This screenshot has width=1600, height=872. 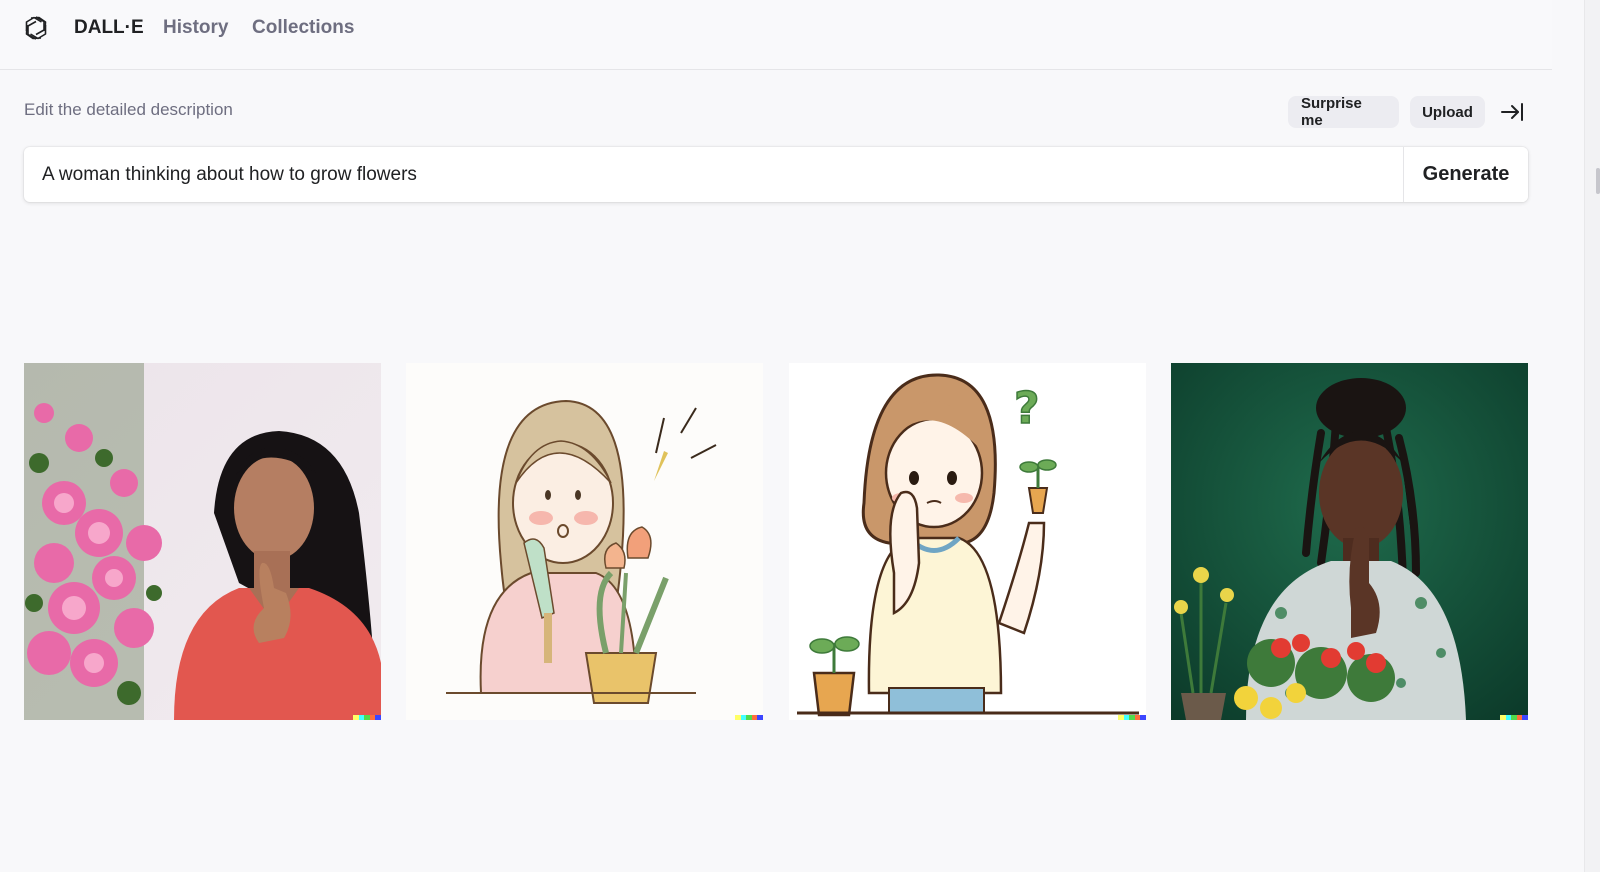 What do you see at coordinates (303, 28) in the screenshot?
I see `nav-collections-link: Collections` at bounding box center [303, 28].